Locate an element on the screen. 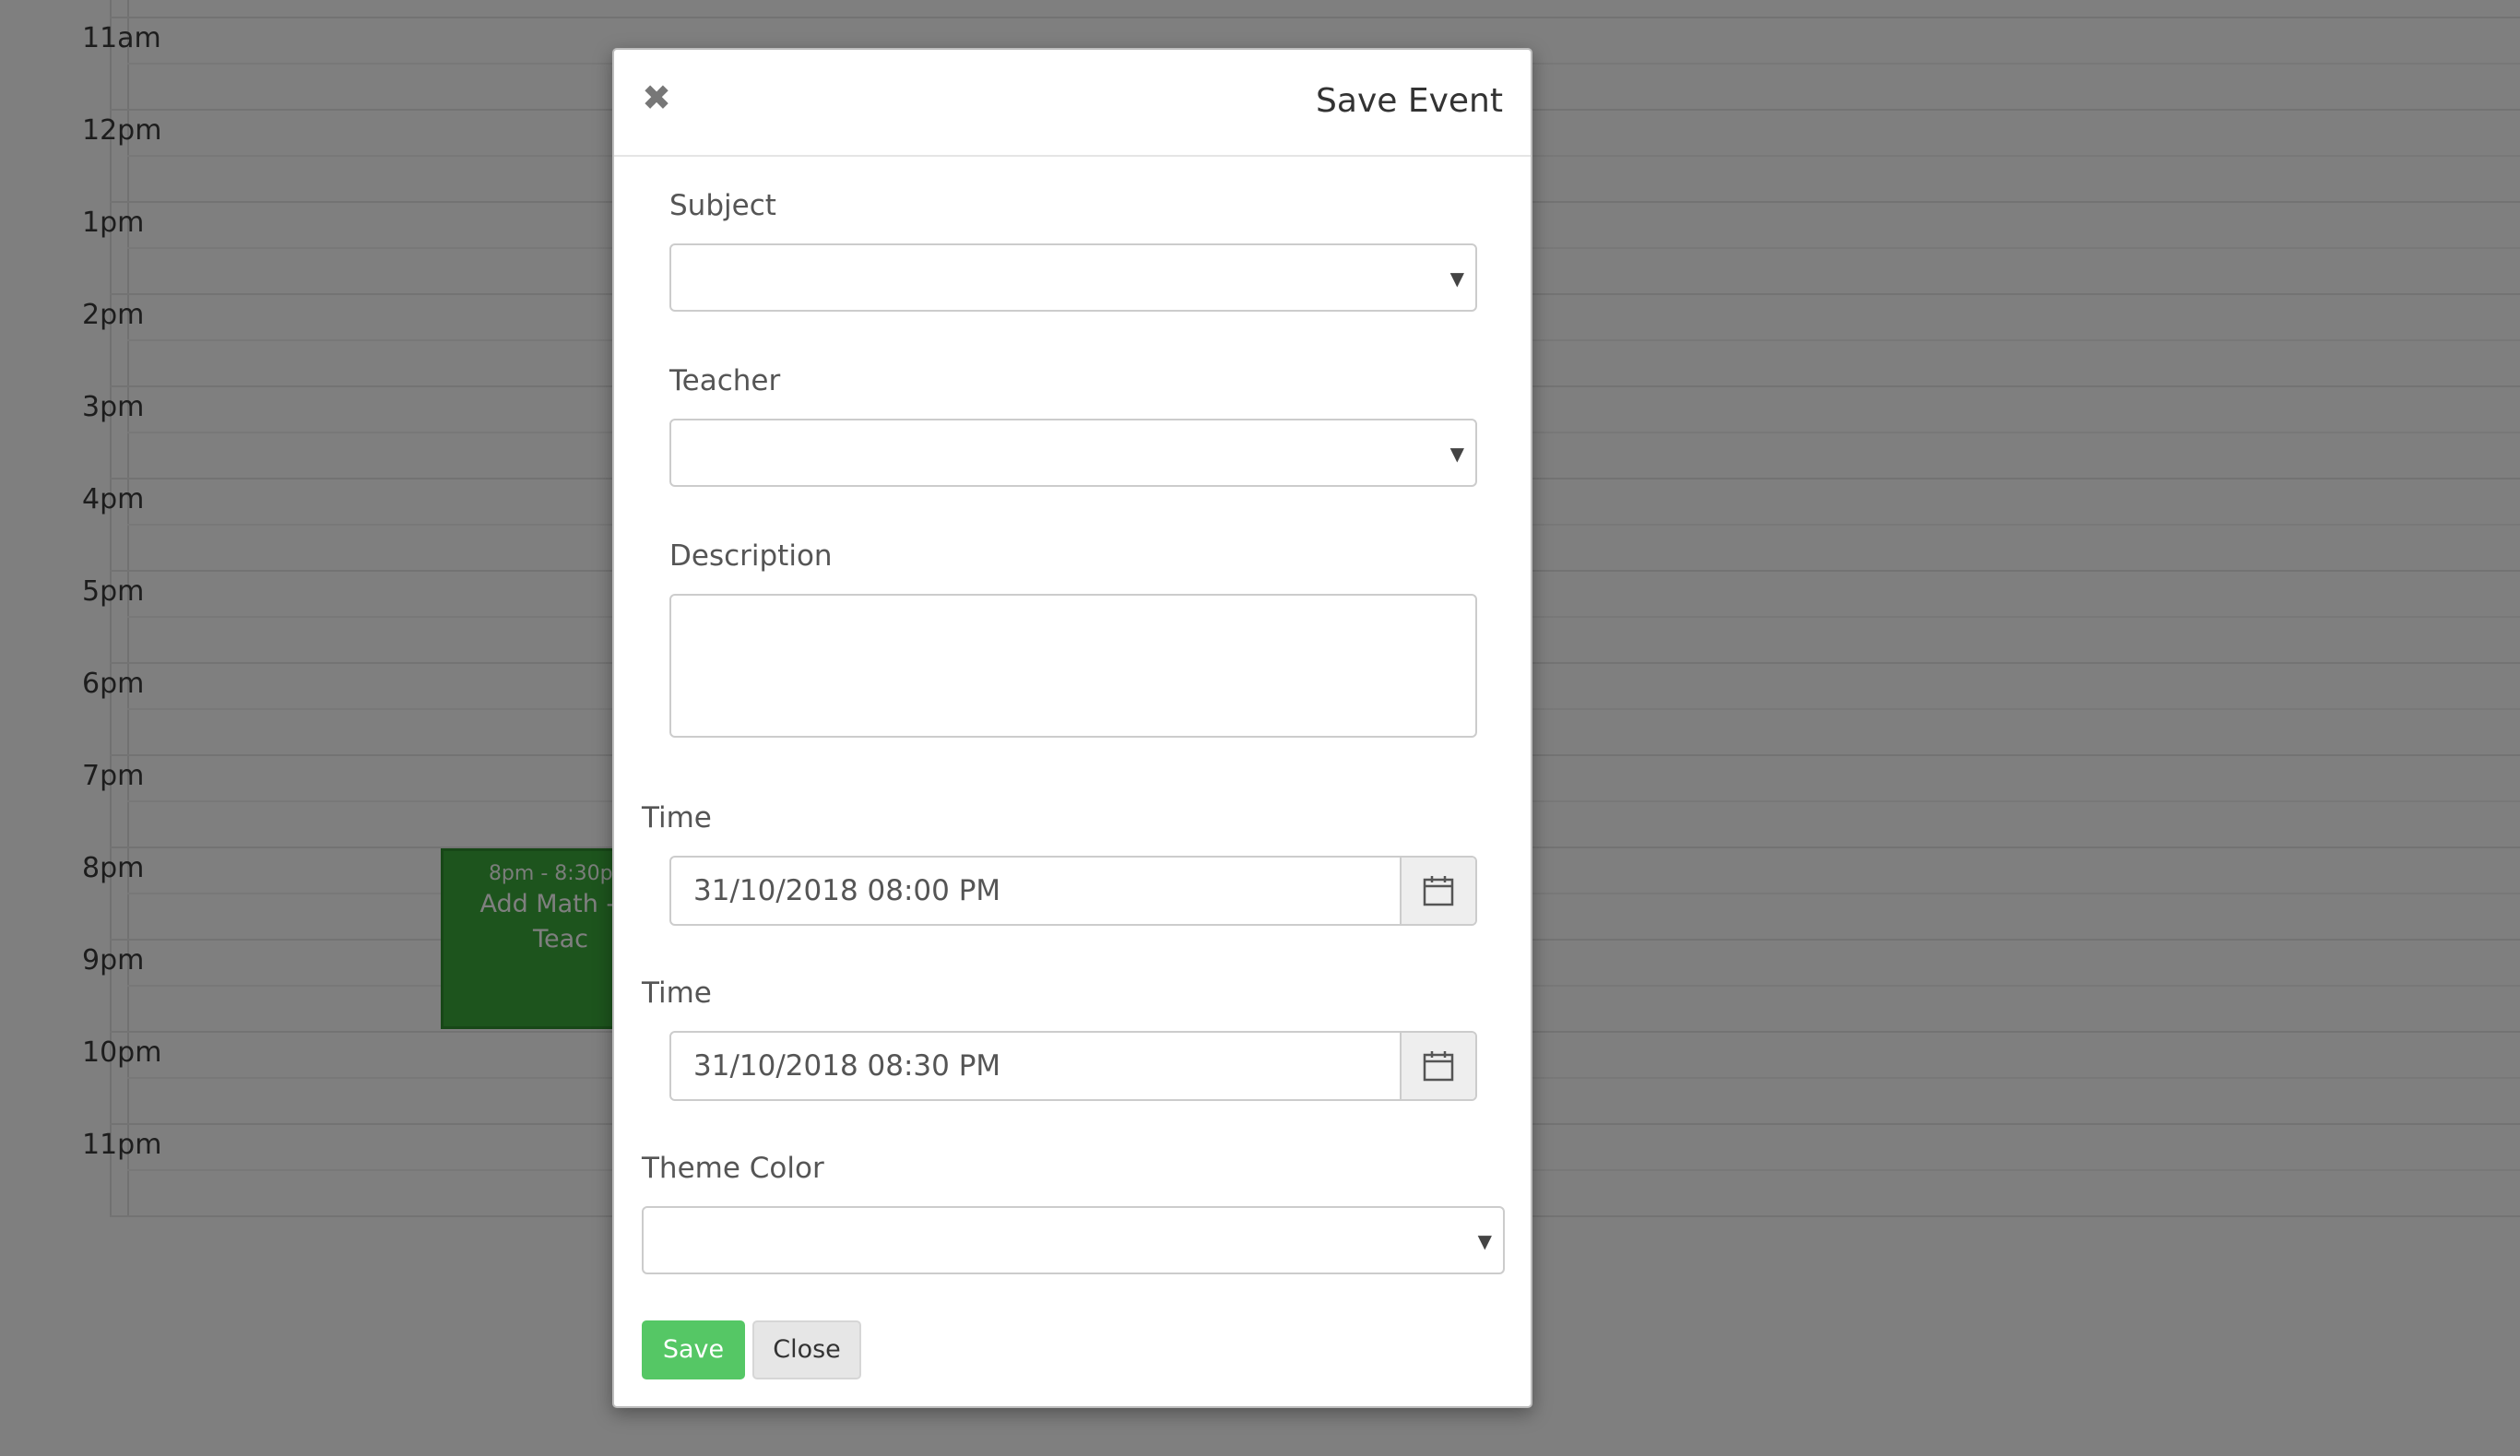 The height and width of the screenshot is (1456, 2520). teacher-select: ▼ is located at coordinates (1073, 453).